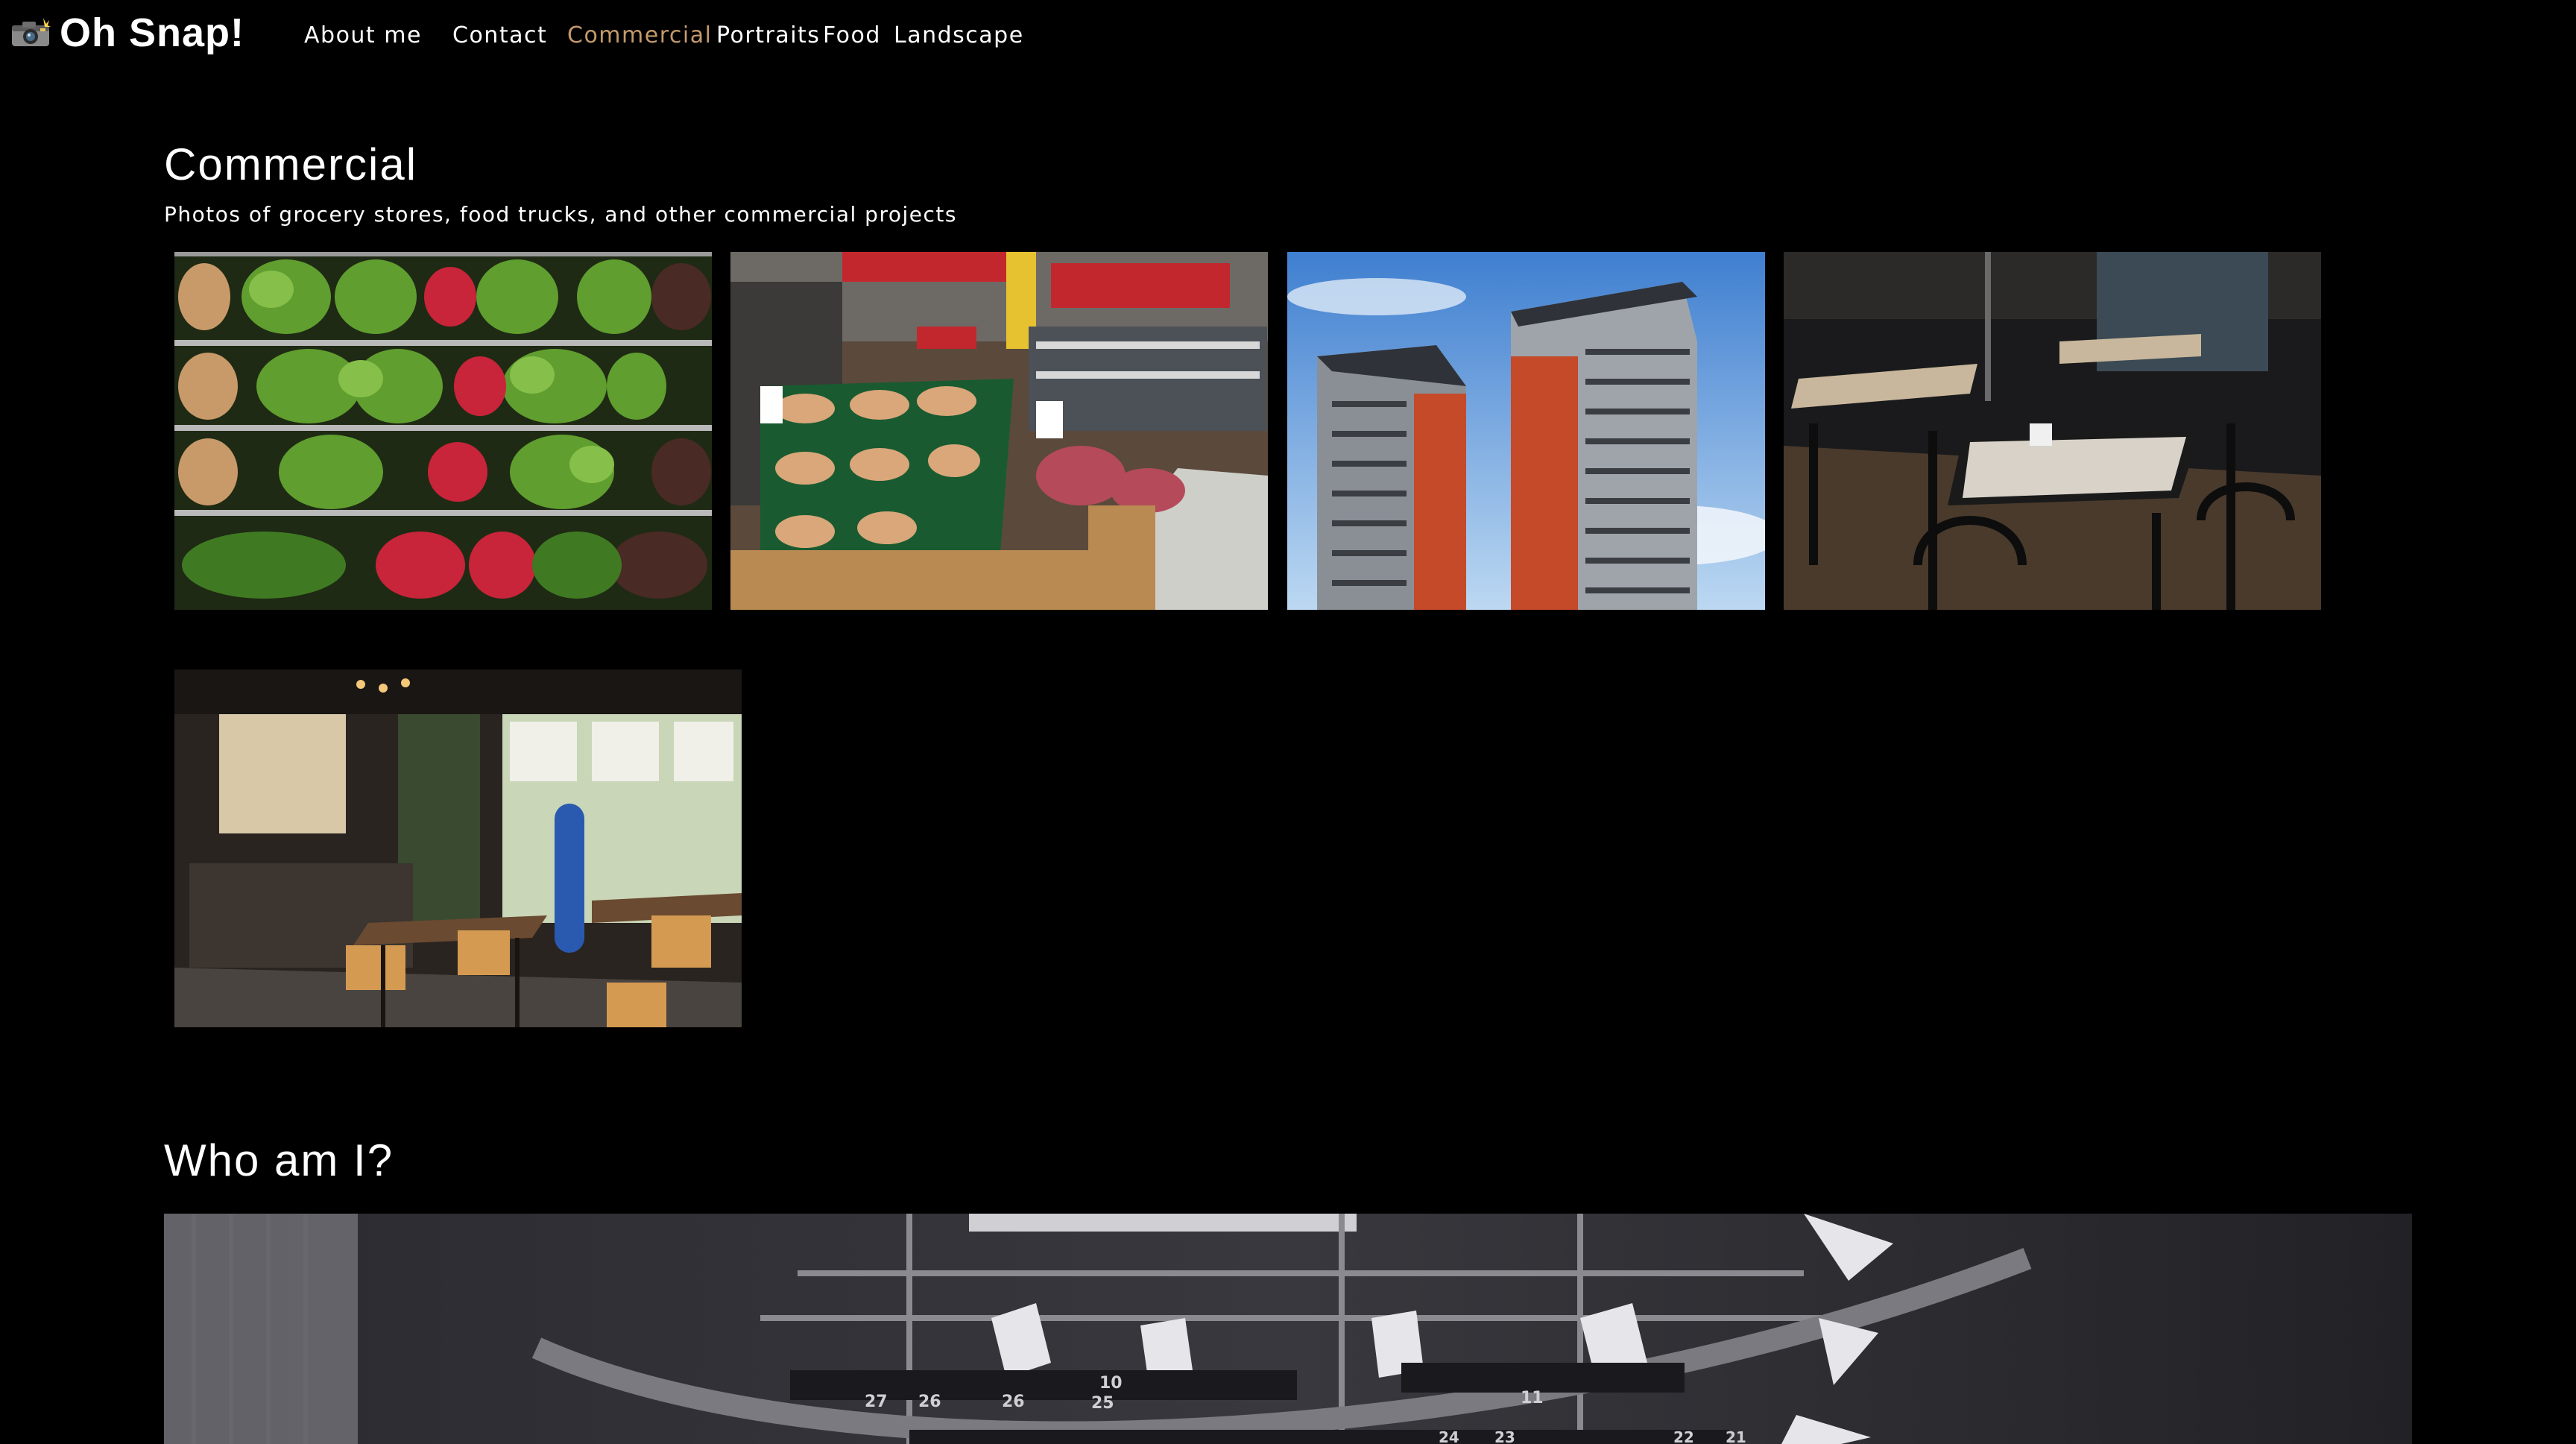  I want to click on brand-logo-link: Oh Snap!, so click(127, 33).